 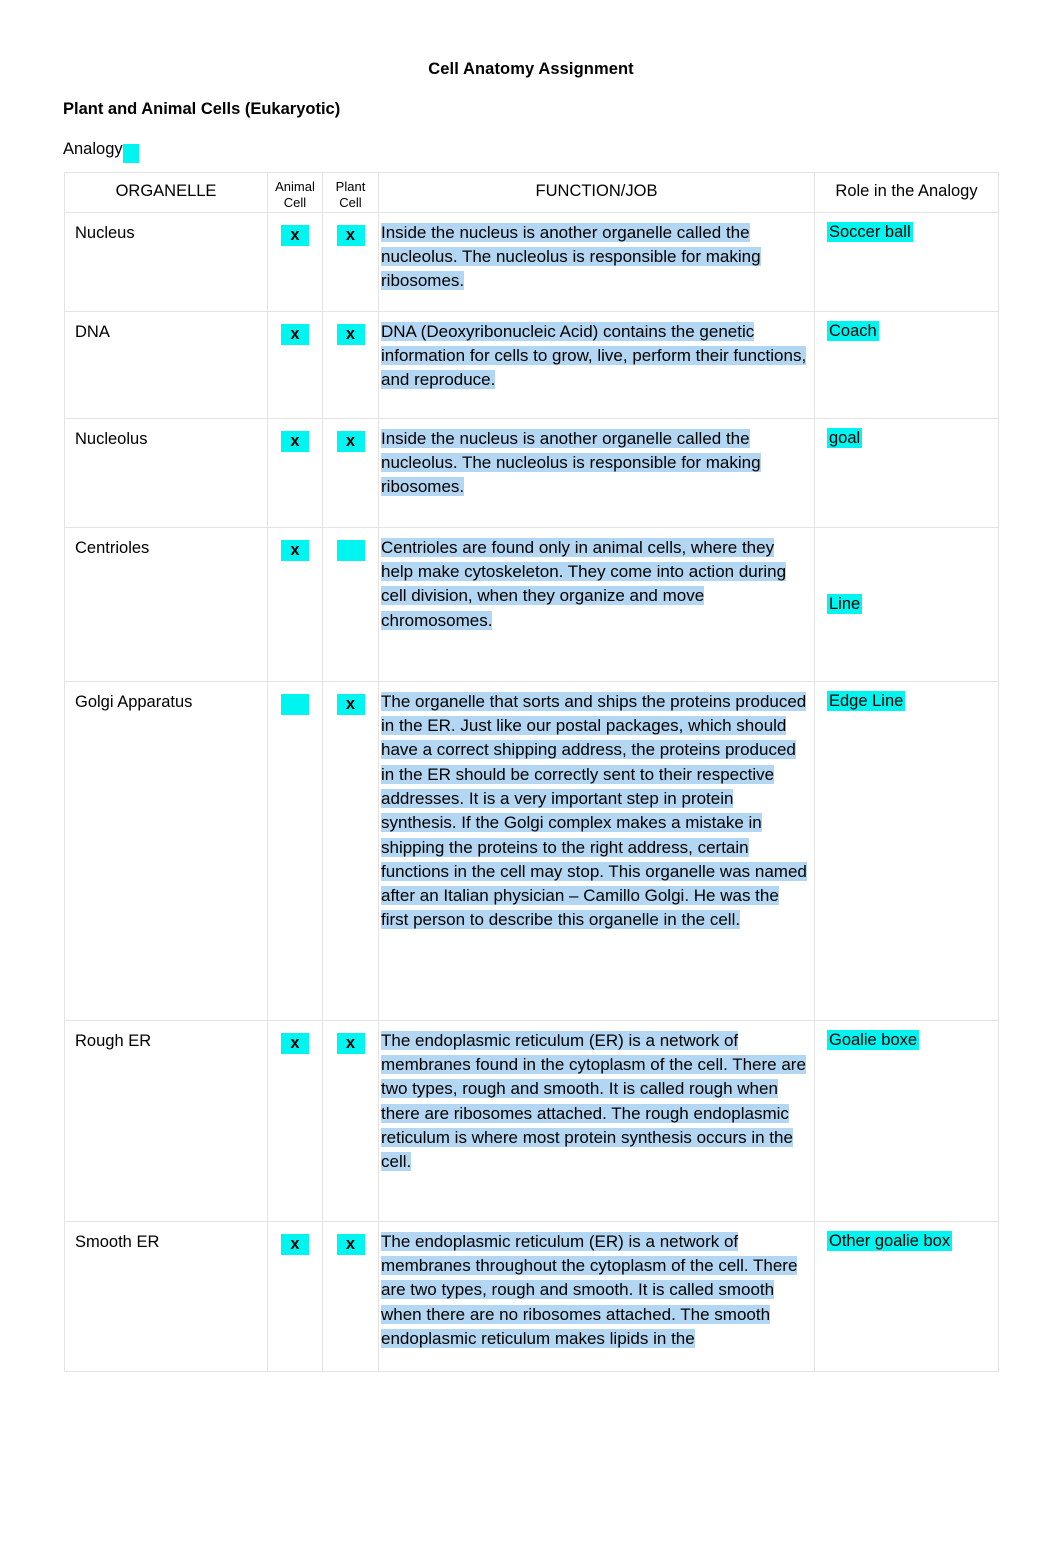 I want to click on organelle-name: Nucleus, so click(x=166, y=261).